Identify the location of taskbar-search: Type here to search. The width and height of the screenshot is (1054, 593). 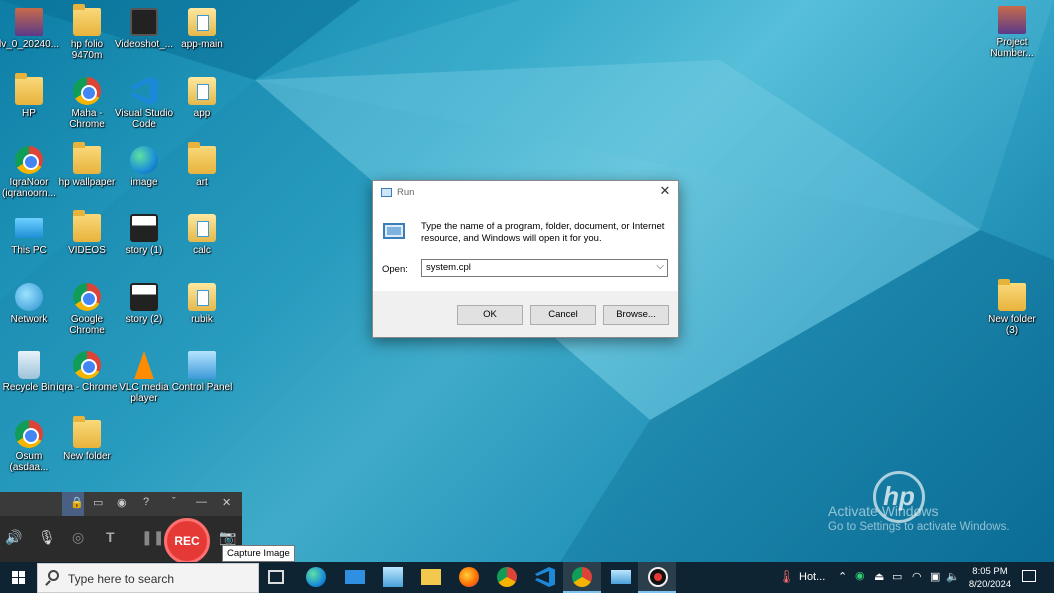
(148, 578).